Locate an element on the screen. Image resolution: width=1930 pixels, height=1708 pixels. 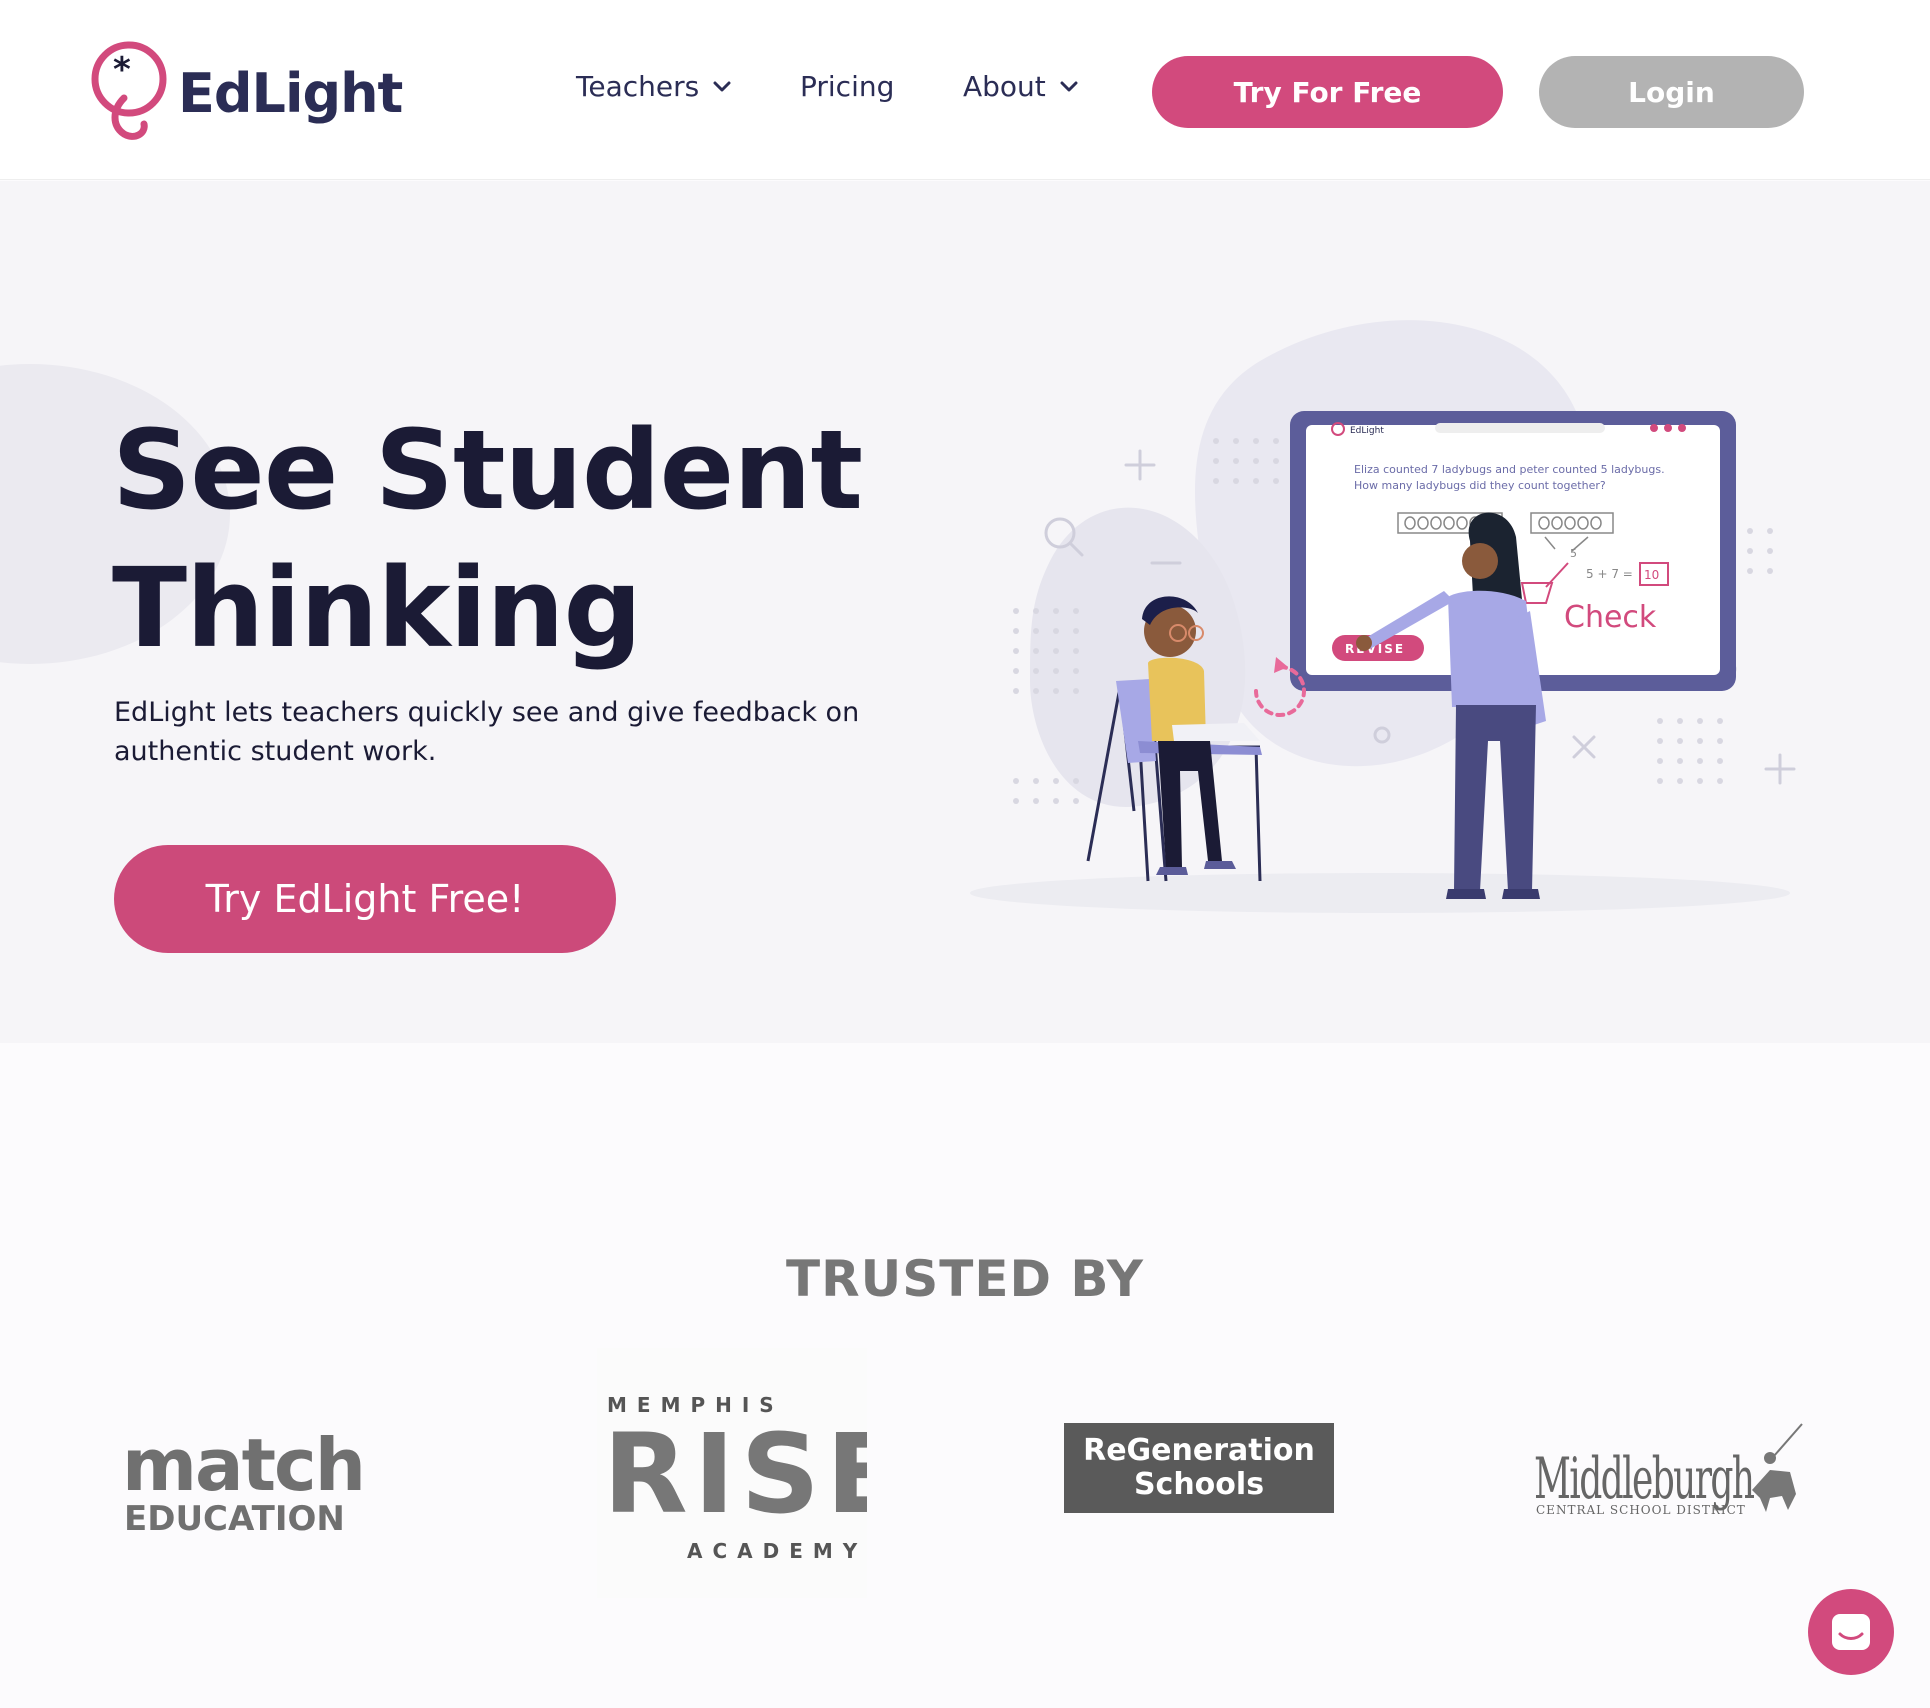
rise-logo-main: RISE is located at coordinates (735, 1474).